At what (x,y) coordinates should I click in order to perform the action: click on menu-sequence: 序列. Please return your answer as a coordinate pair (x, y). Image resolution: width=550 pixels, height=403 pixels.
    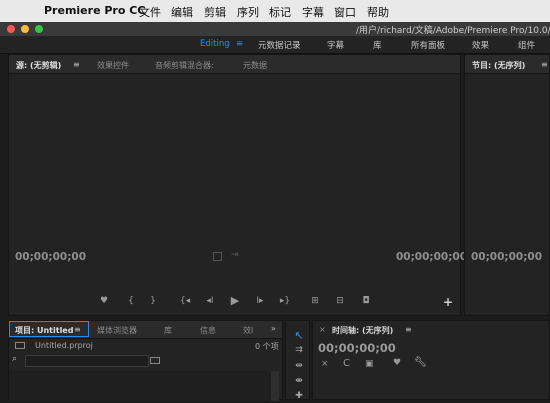
    Looking at the image, I should click on (248, 12).